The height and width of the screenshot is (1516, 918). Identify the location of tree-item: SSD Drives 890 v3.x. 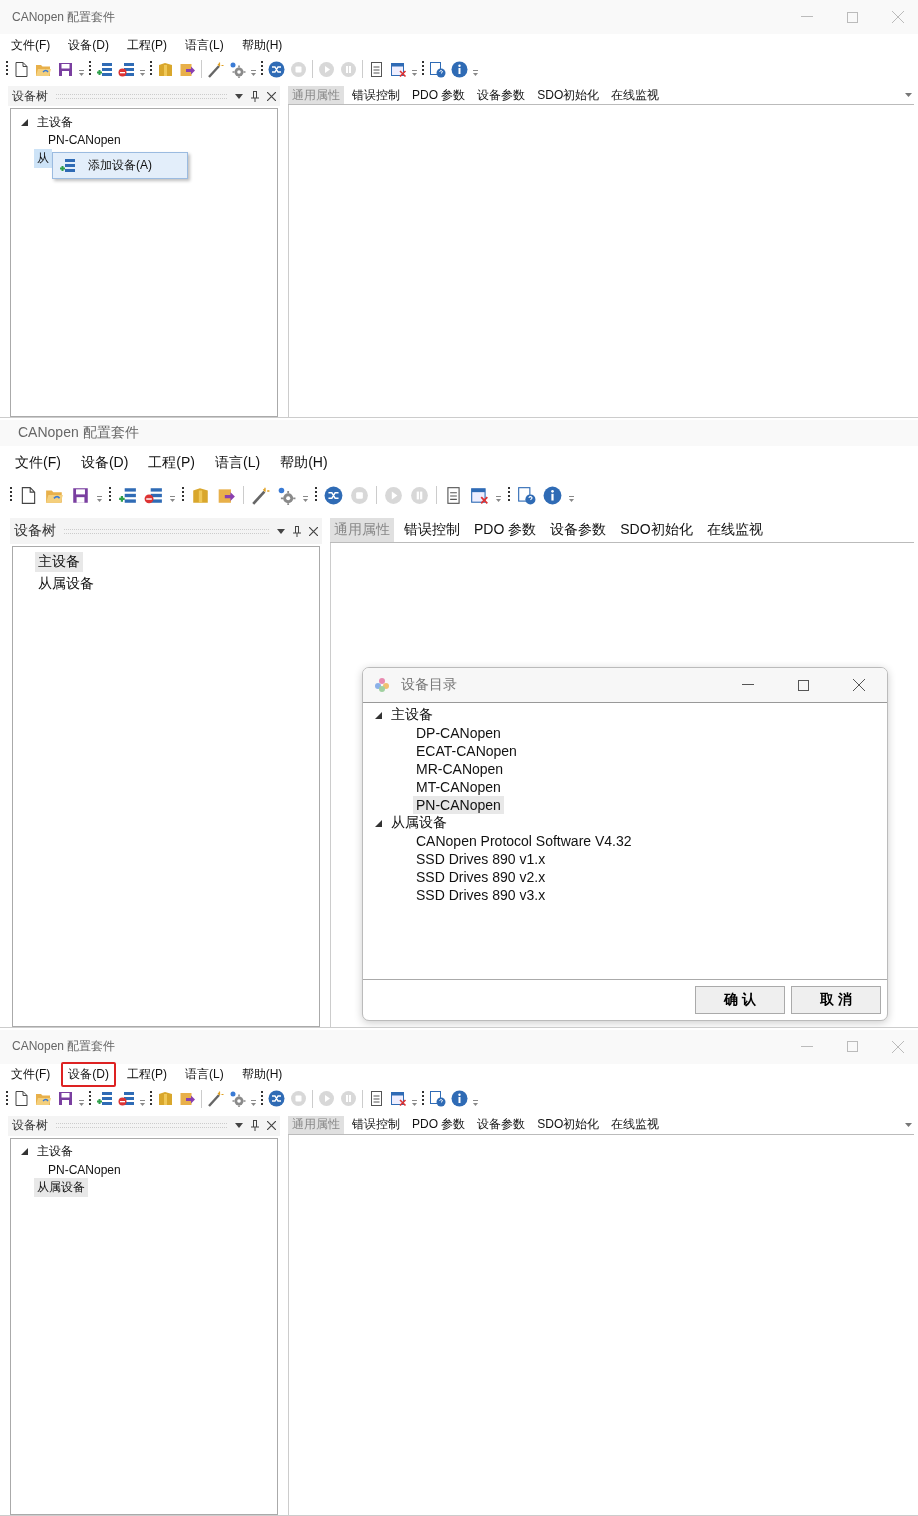
(481, 895).